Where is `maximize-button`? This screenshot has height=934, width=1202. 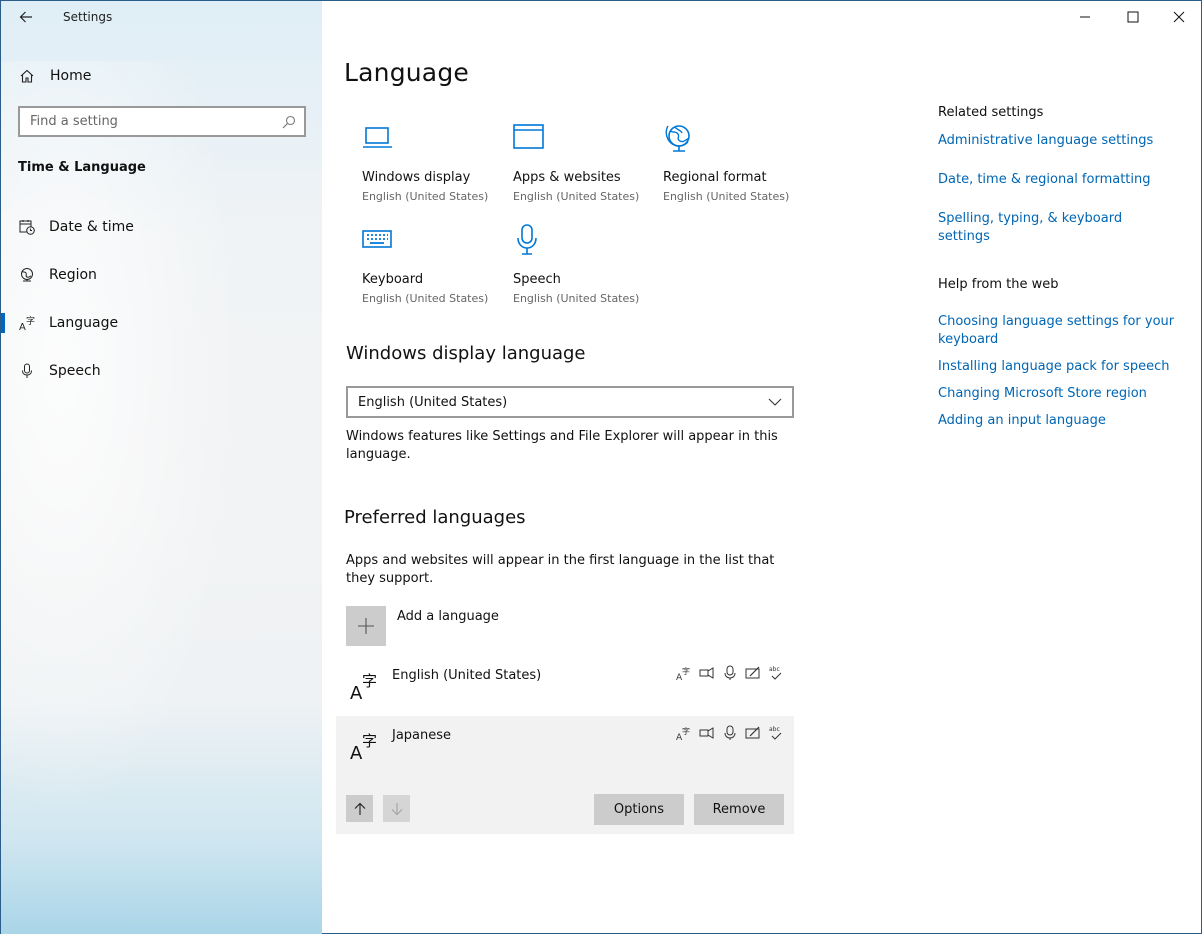
maximize-button is located at coordinates (1133, 17).